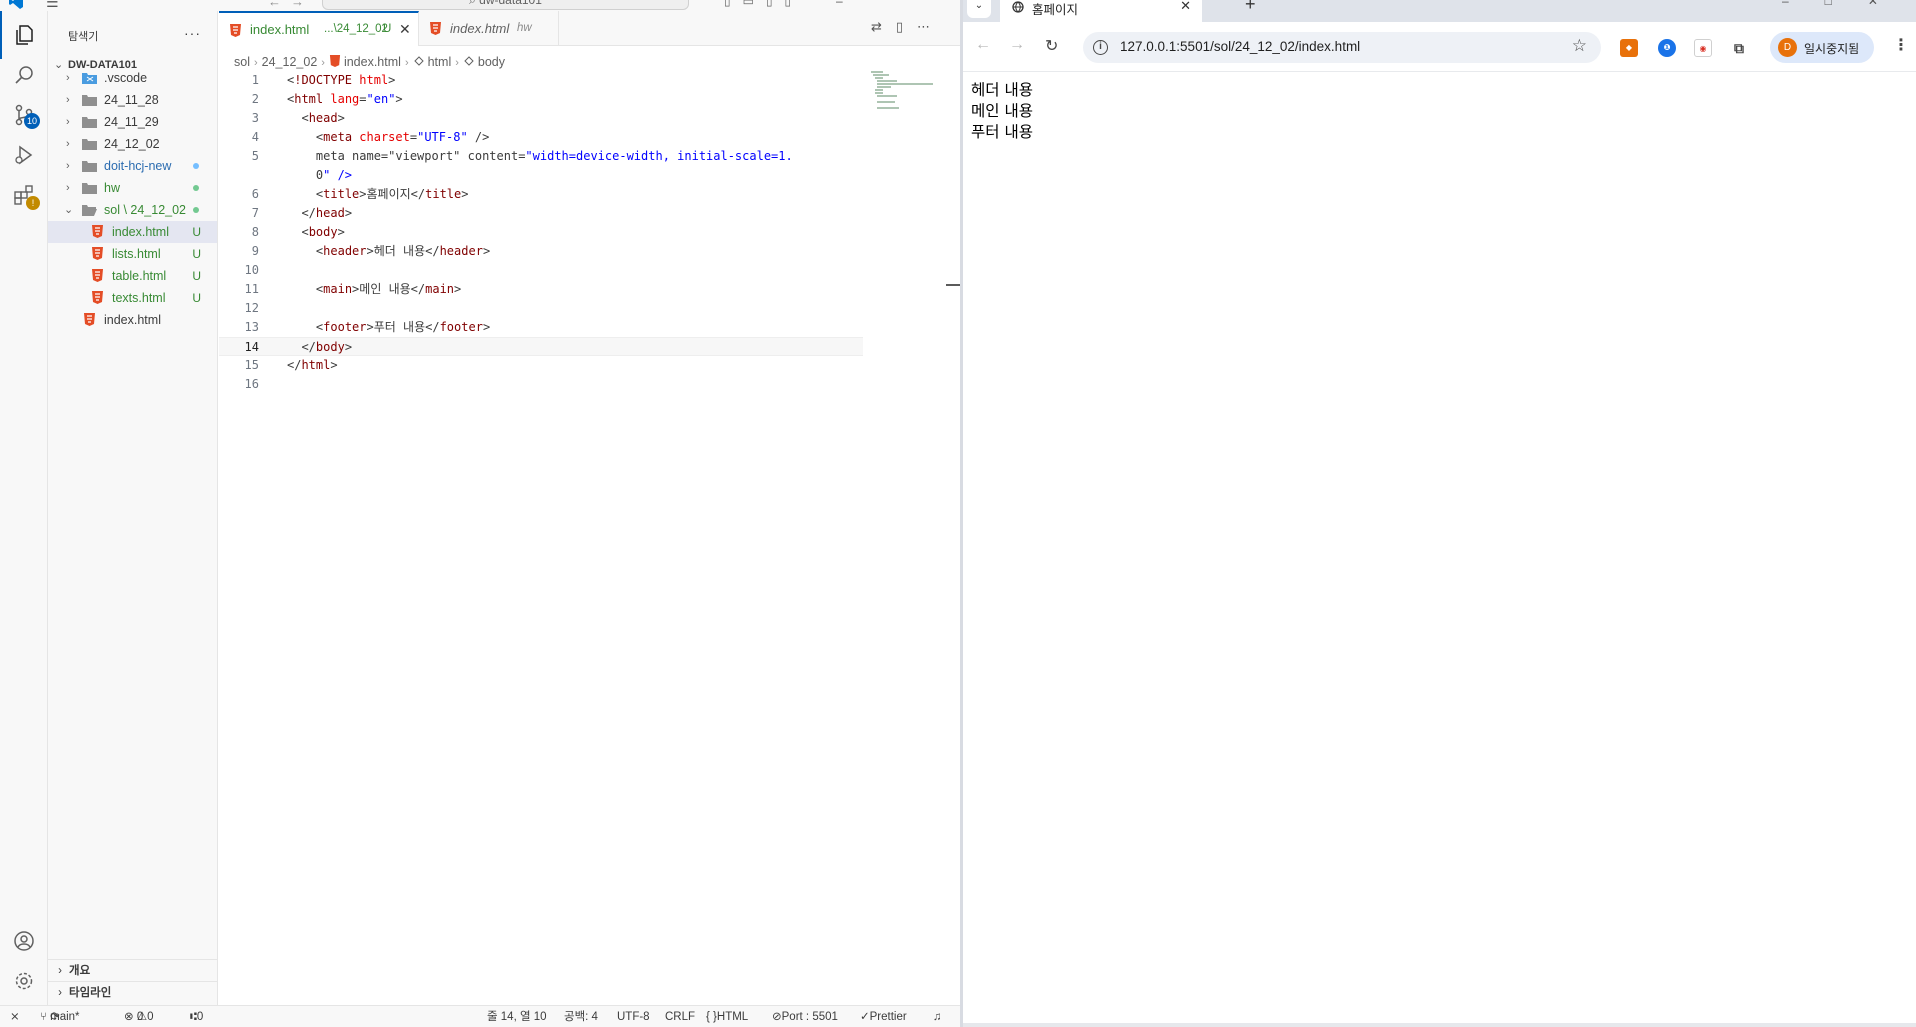  I want to click on encoding-status: UTF-8, so click(633, 1016).